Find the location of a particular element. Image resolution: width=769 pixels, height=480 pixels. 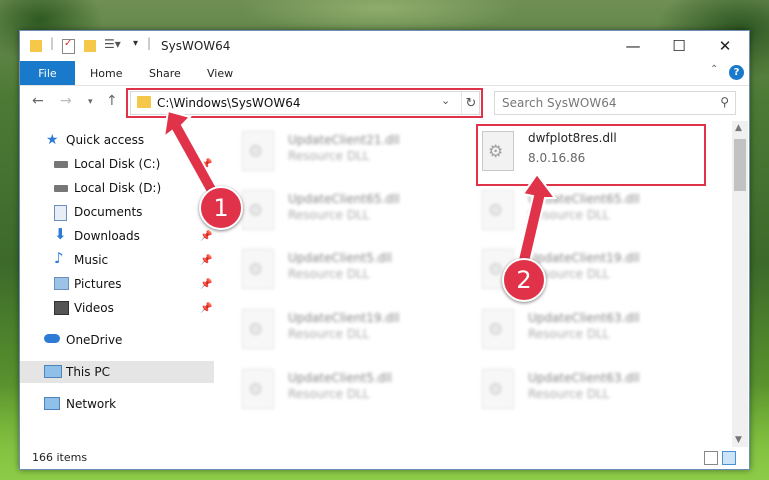

documents-icon is located at coordinates (60, 213).